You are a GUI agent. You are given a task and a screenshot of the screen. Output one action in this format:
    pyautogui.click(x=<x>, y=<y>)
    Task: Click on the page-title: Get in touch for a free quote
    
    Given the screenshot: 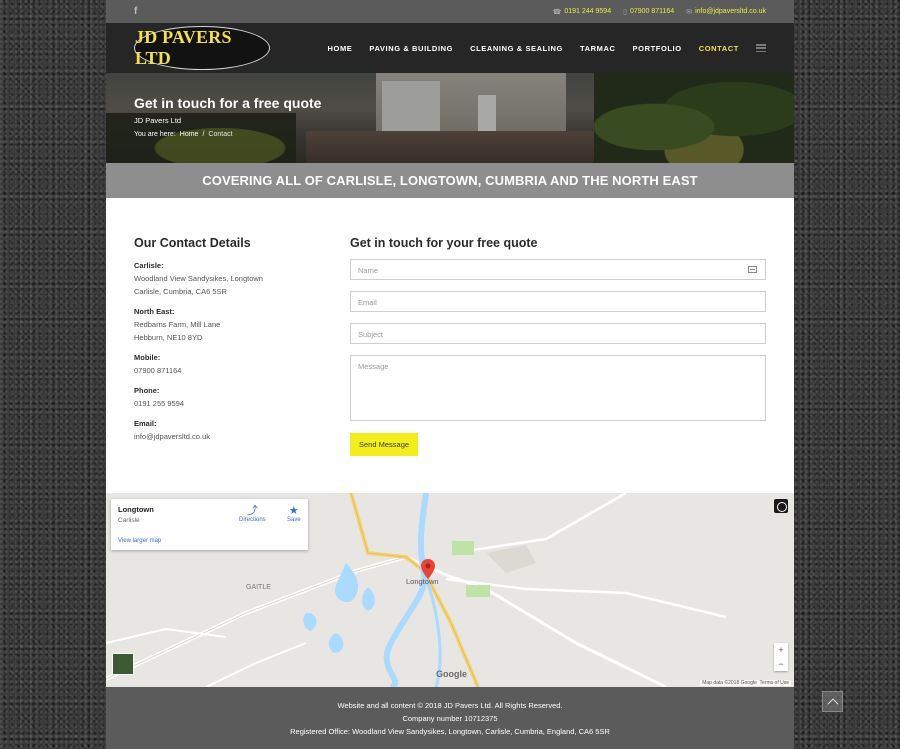 What is the action you would take?
    pyautogui.click(x=228, y=103)
    